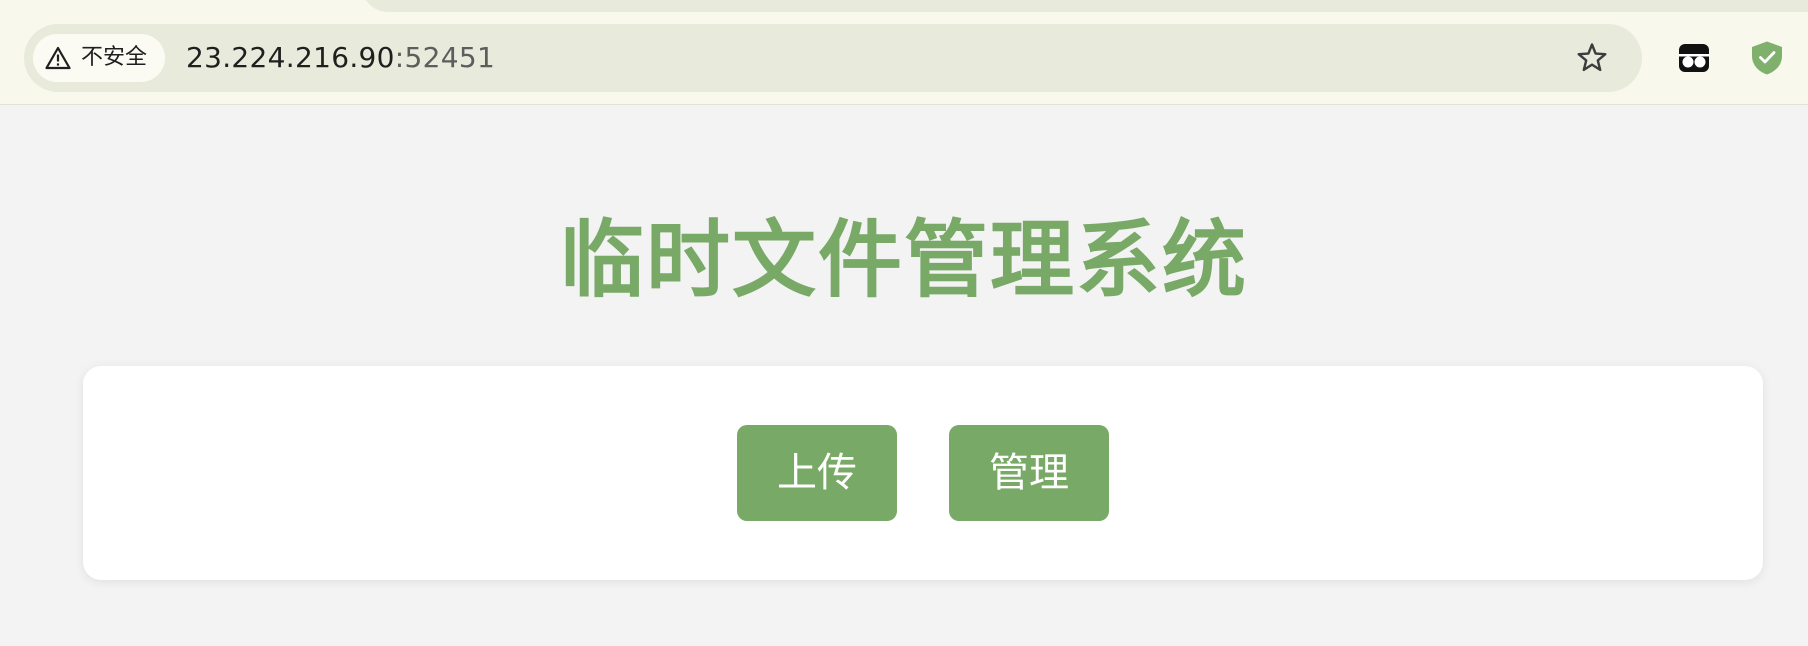 Image resolution: width=1808 pixels, height=646 pixels. Describe the element at coordinates (58, 58) in the screenshot. I see `warning-triangle-icon` at that location.